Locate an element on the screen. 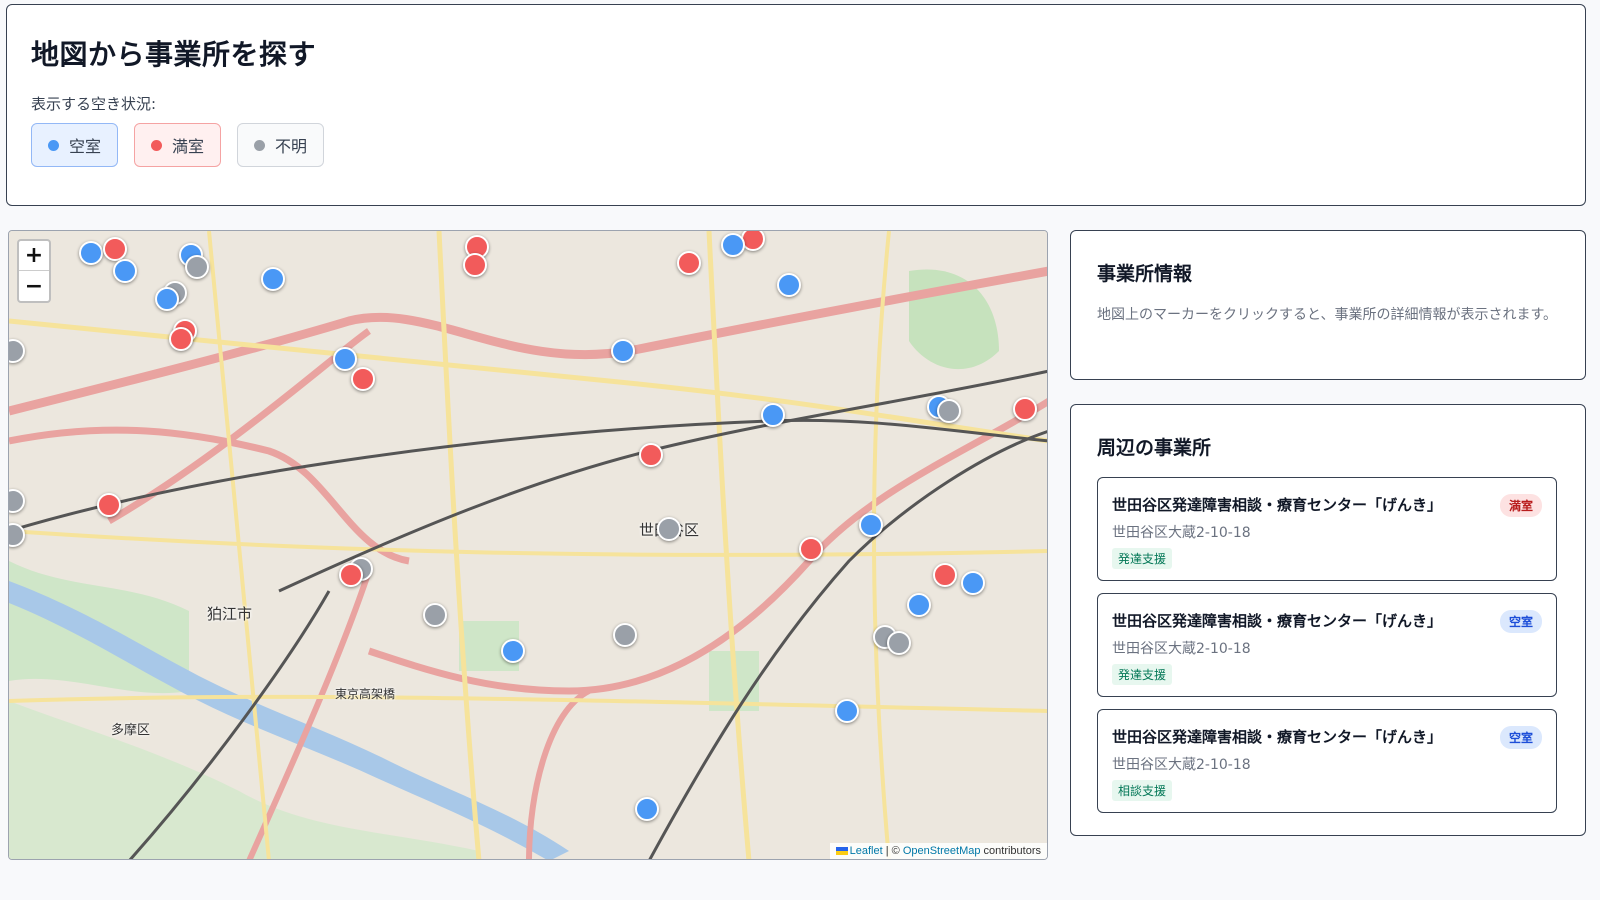 Image resolution: width=1600 pixels, height=900 pixels. filter-chips: 空室 満室 不明 is located at coordinates (178, 145).